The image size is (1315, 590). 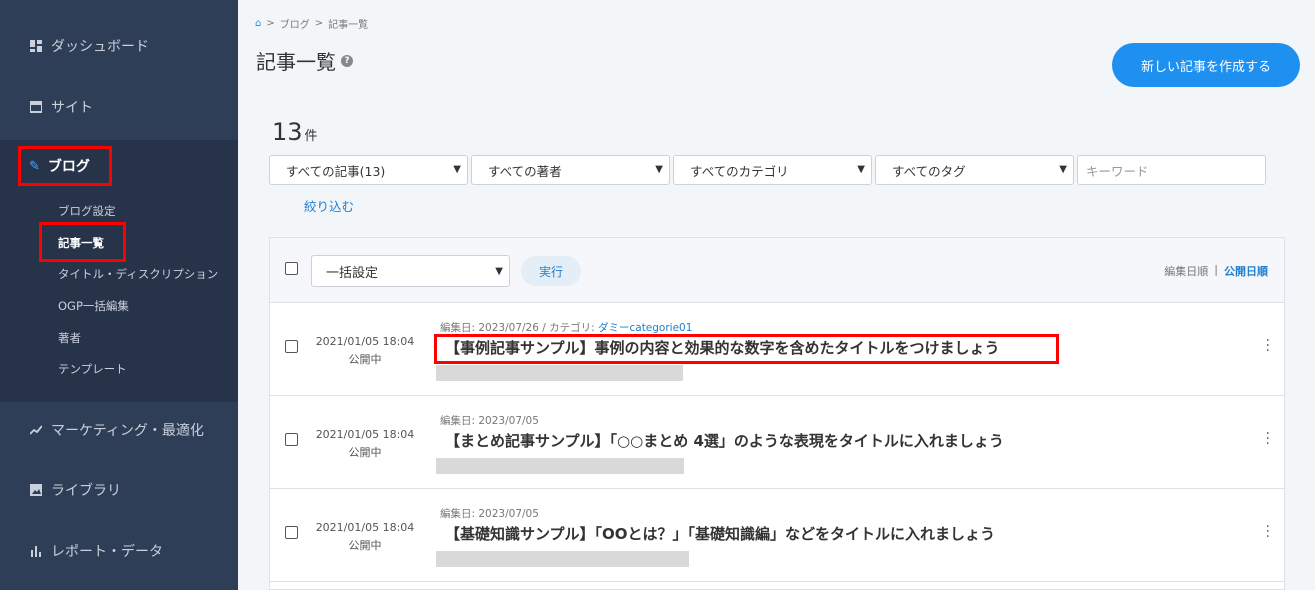 I want to click on bulk-action-select: 一括設定 ▼, so click(x=410, y=271).